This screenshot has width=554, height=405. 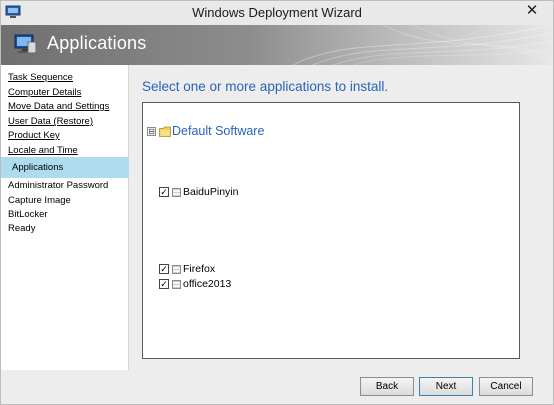 What do you see at coordinates (28, 214) in the screenshot?
I see `nav-item-bitlocker: BitLocker` at bounding box center [28, 214].